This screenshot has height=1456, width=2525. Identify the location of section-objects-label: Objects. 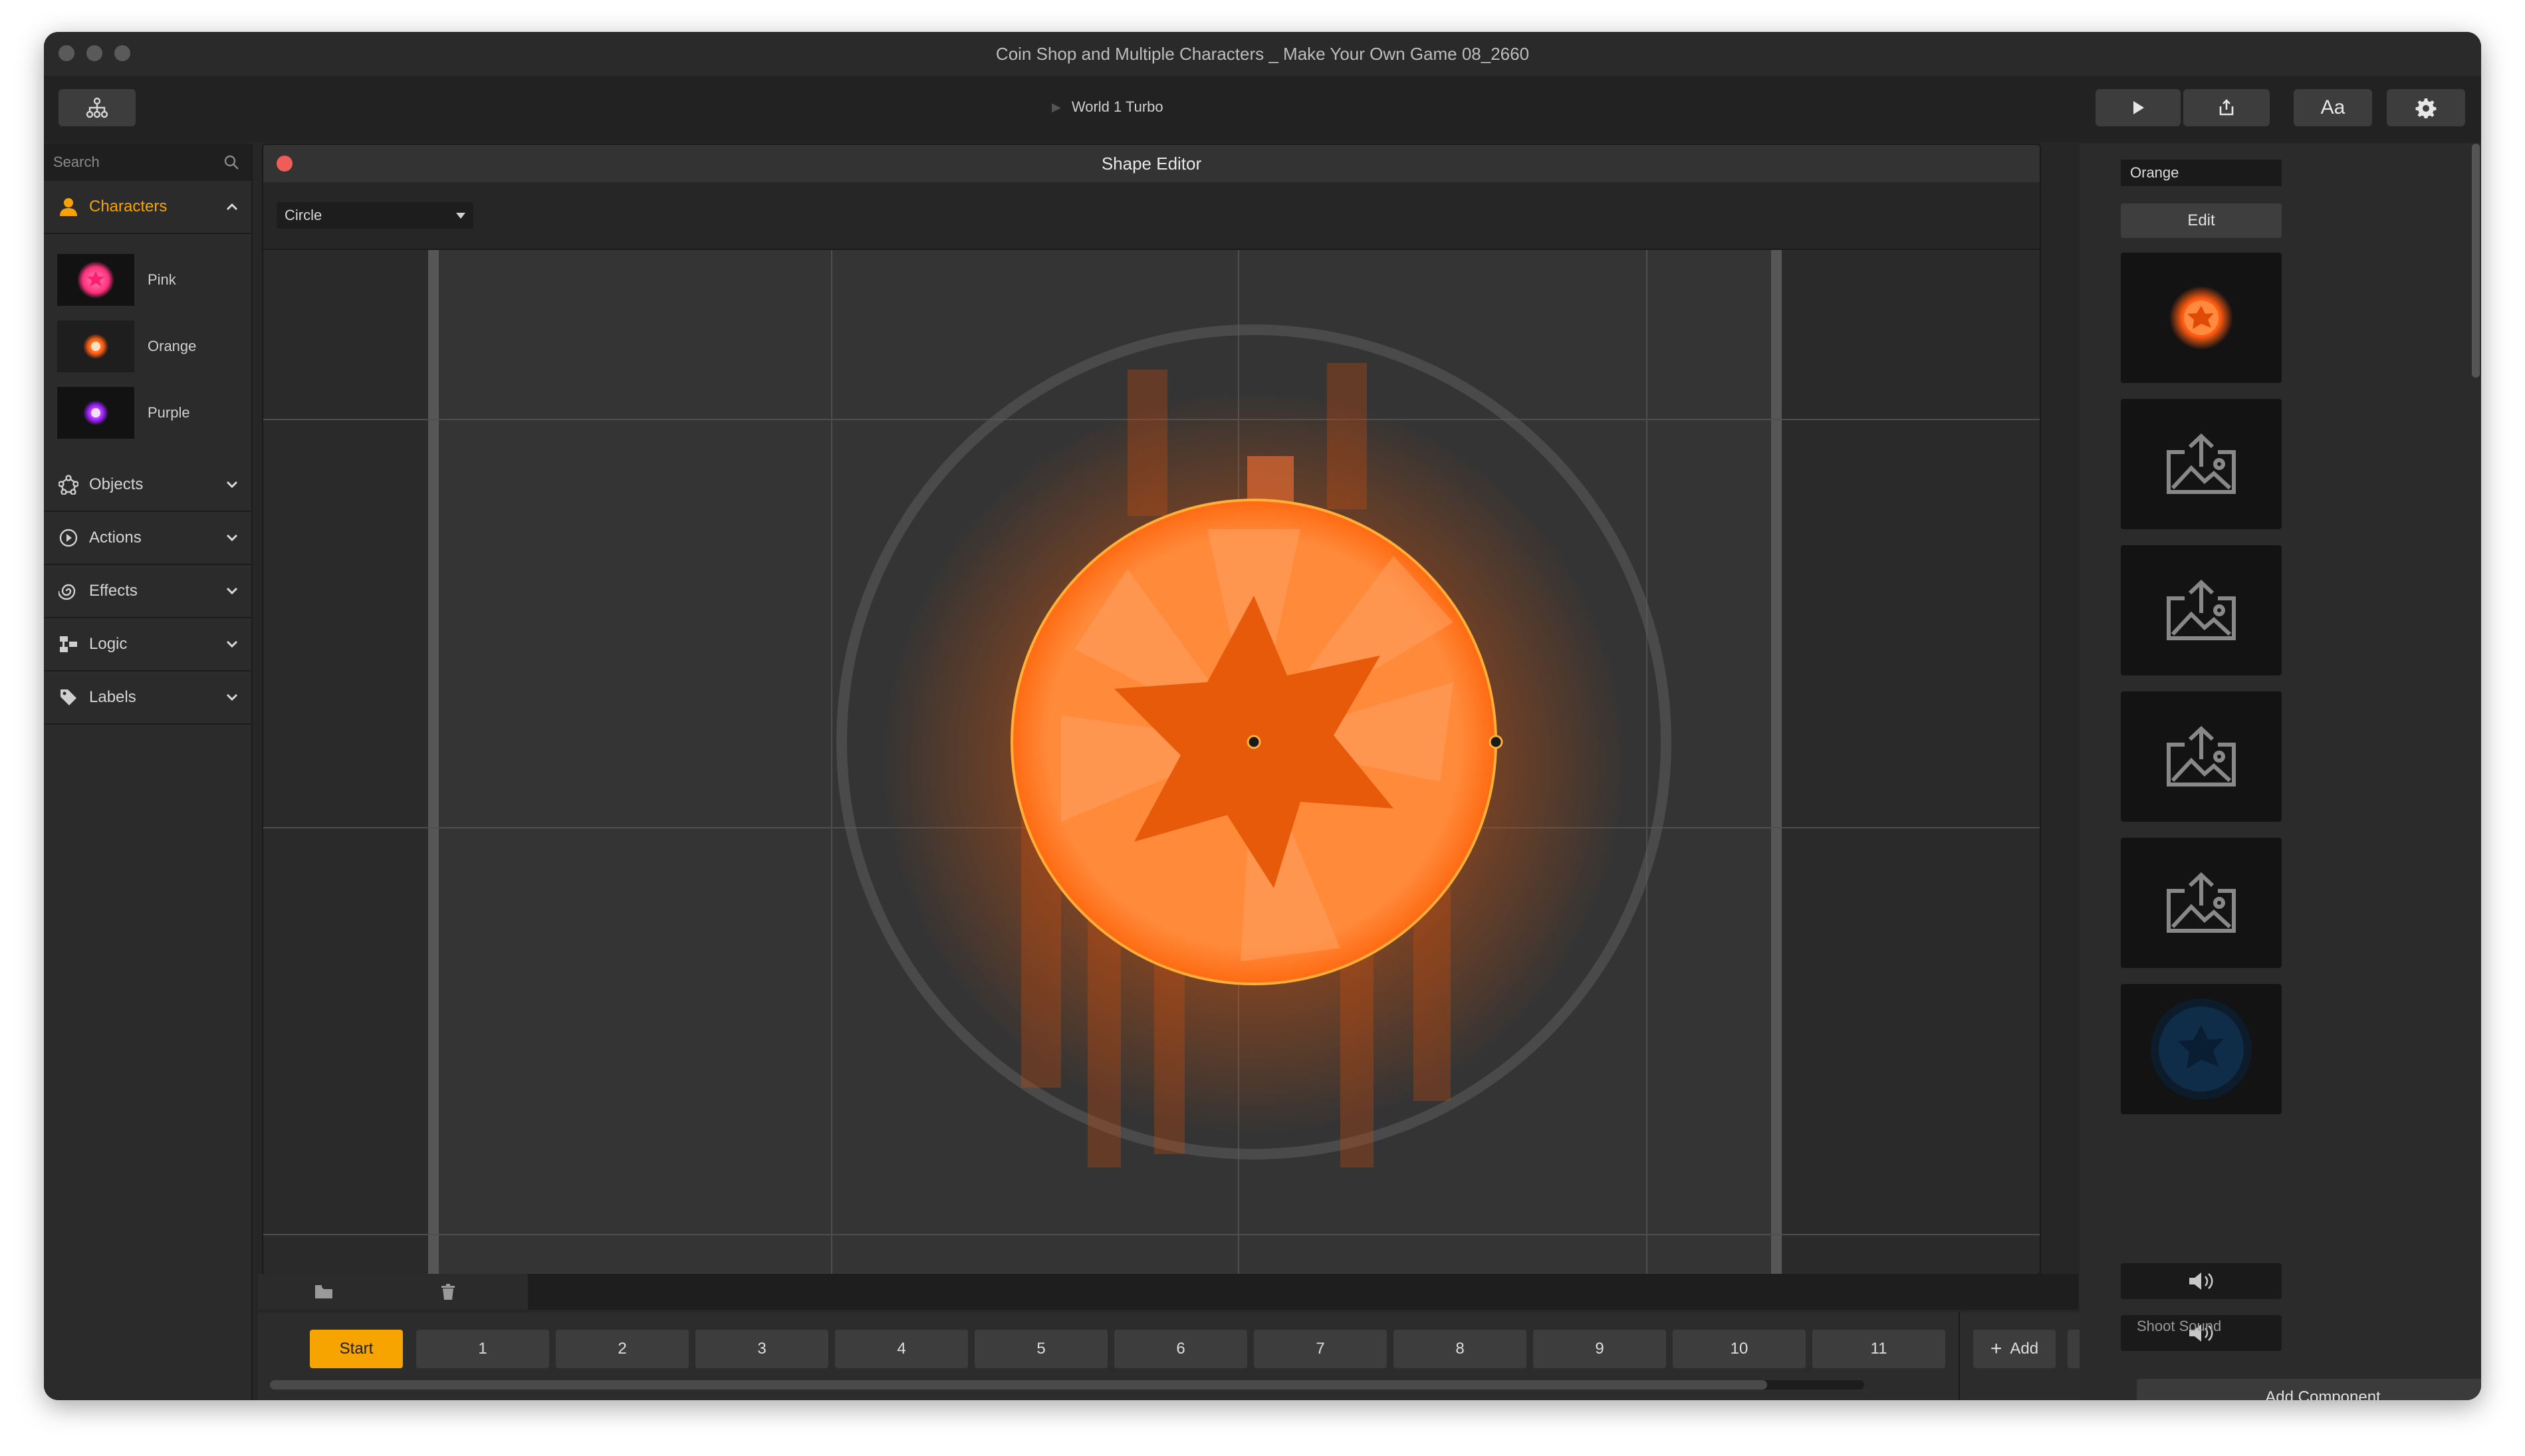
(116, 484).